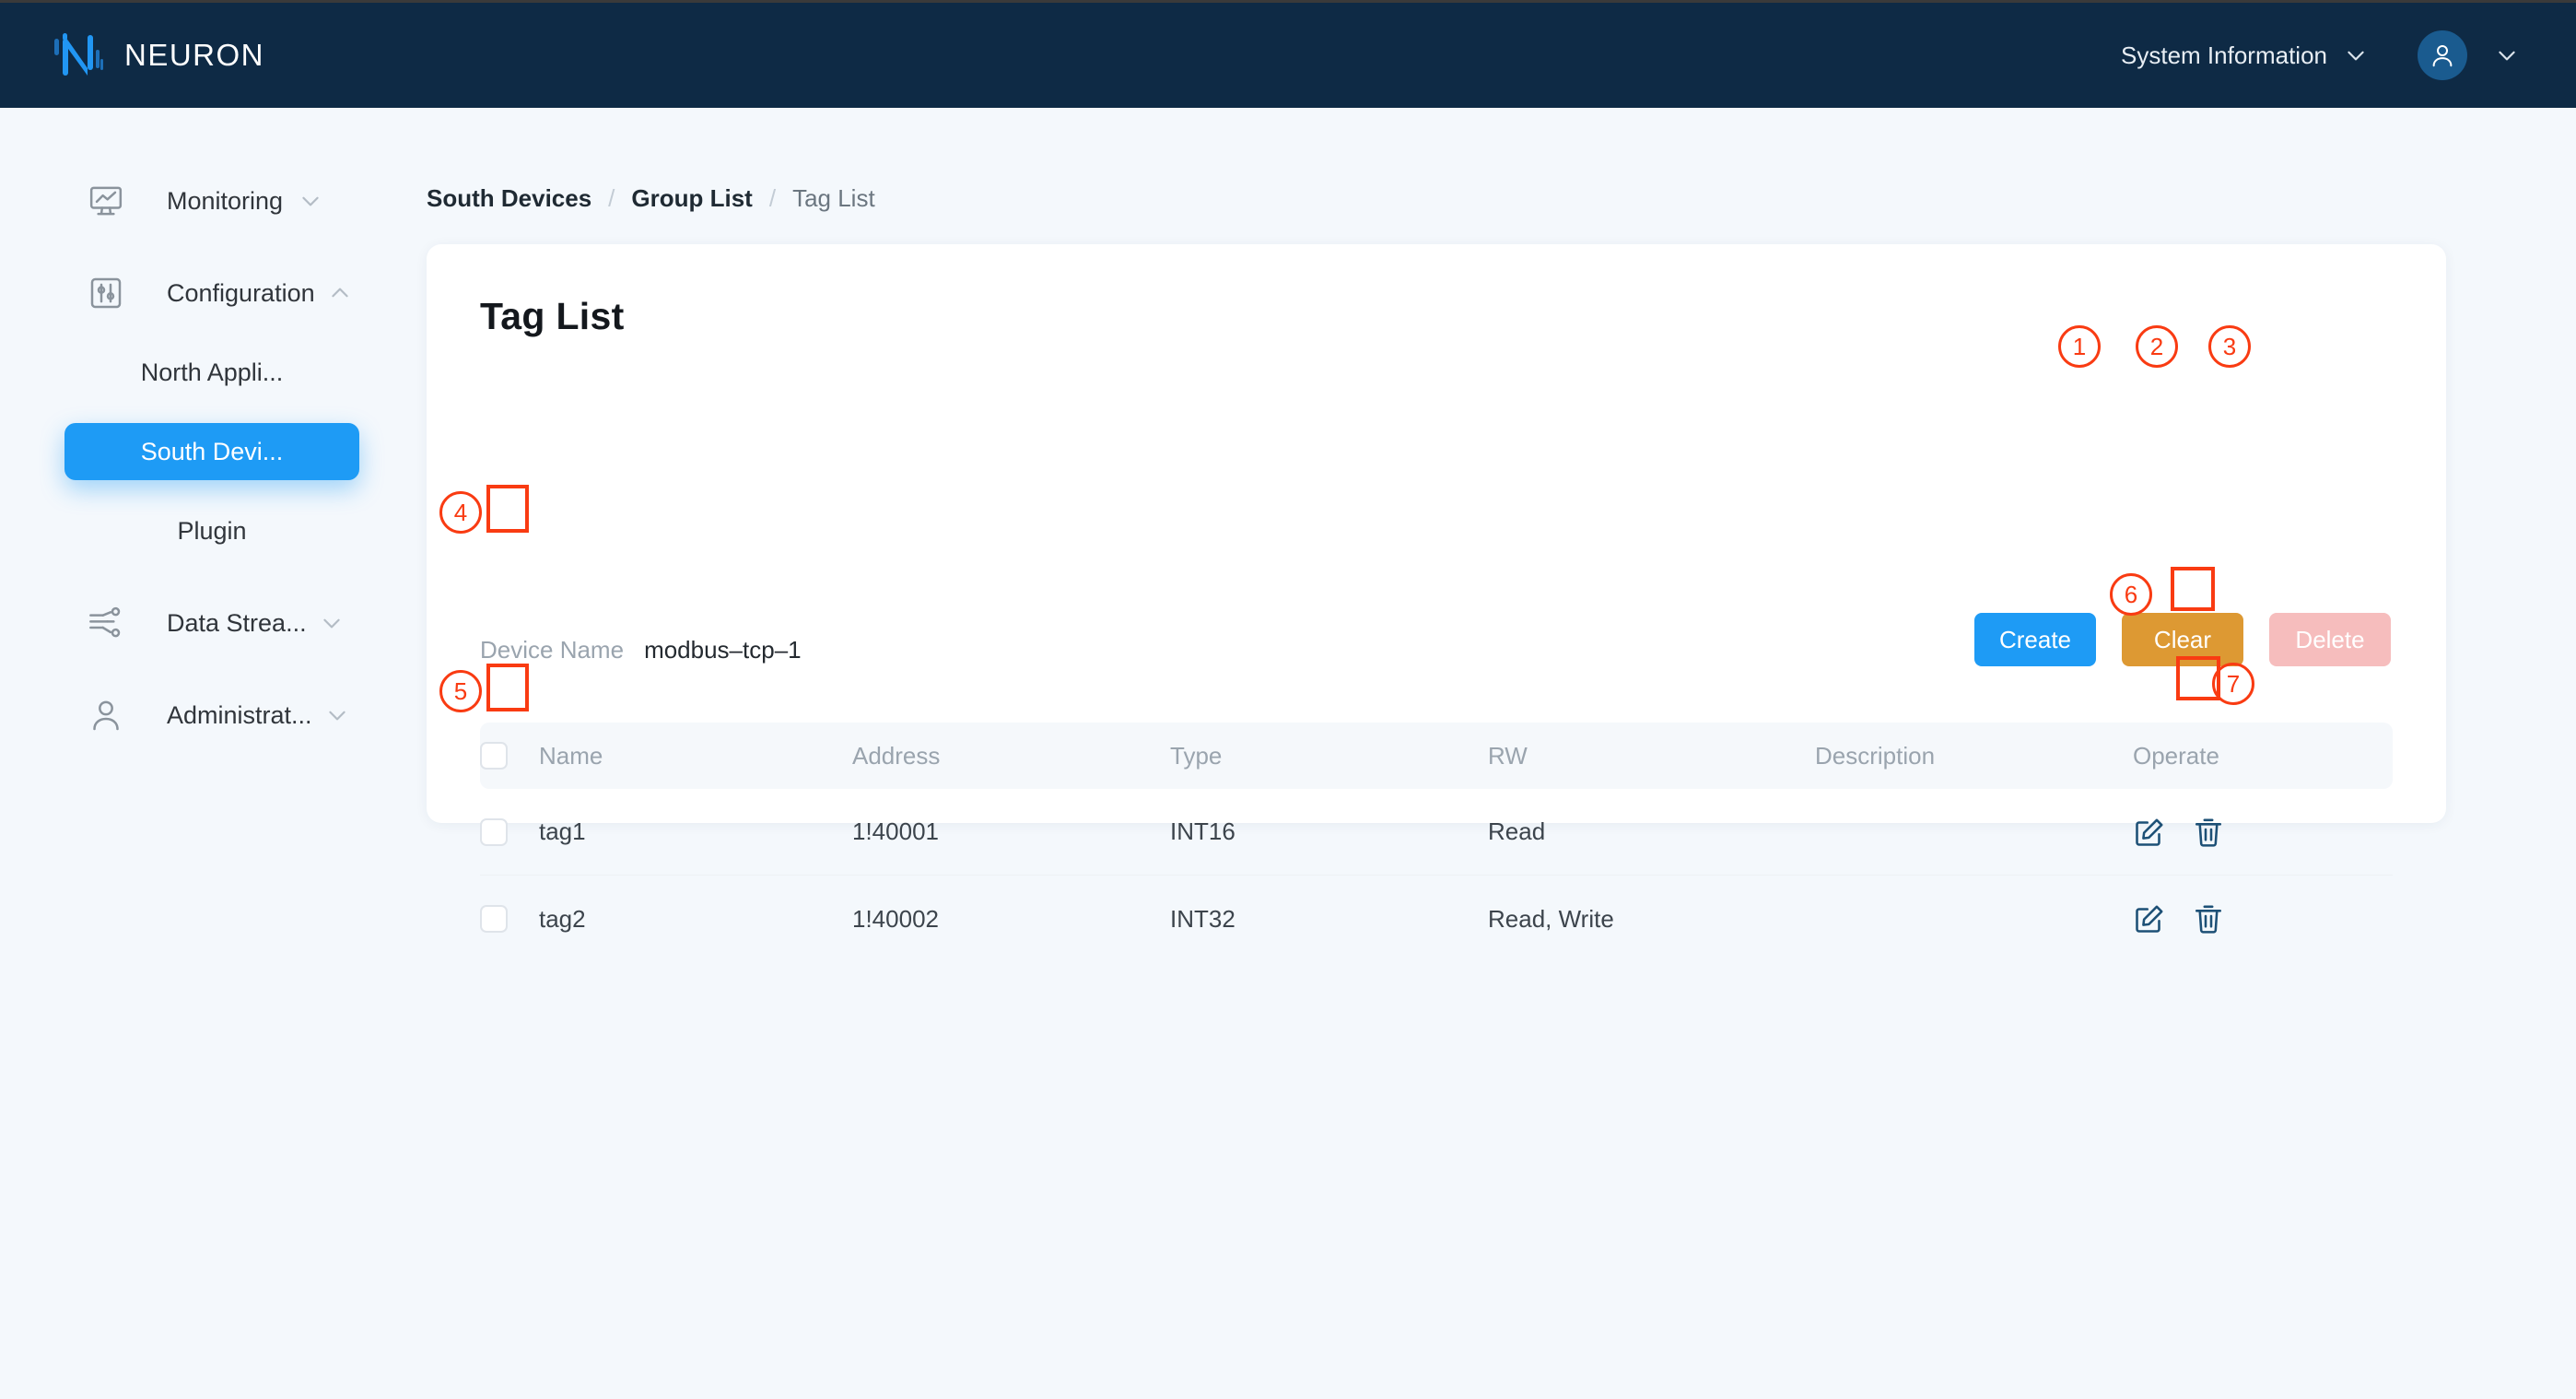  What do you see at coordinates (340, 293) in the screenshot?
I see `chevron-up-icon` at bounding box center [340, 293].